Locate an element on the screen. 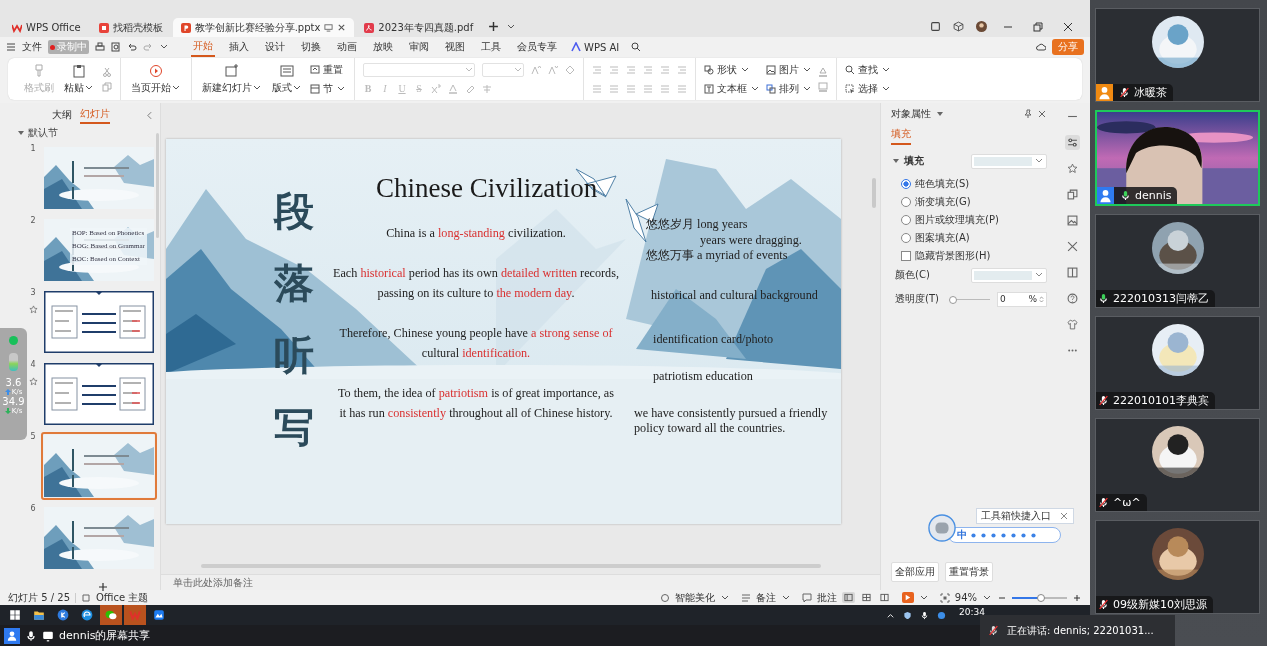 The width and height of the screenshot is (1267, 646). screen-share-icon is located at coordinates (48, 635).